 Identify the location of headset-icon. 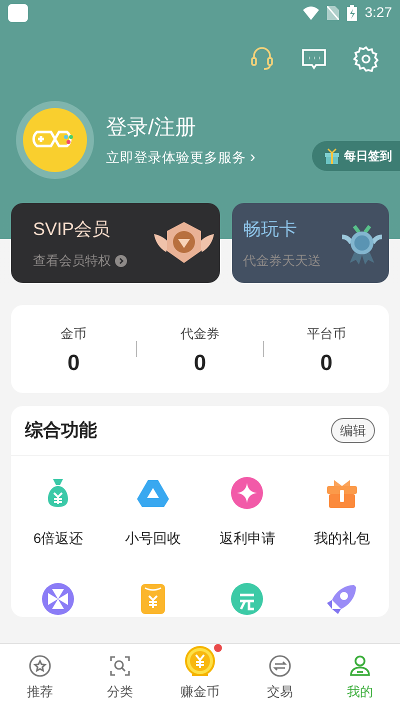
(262, 59).